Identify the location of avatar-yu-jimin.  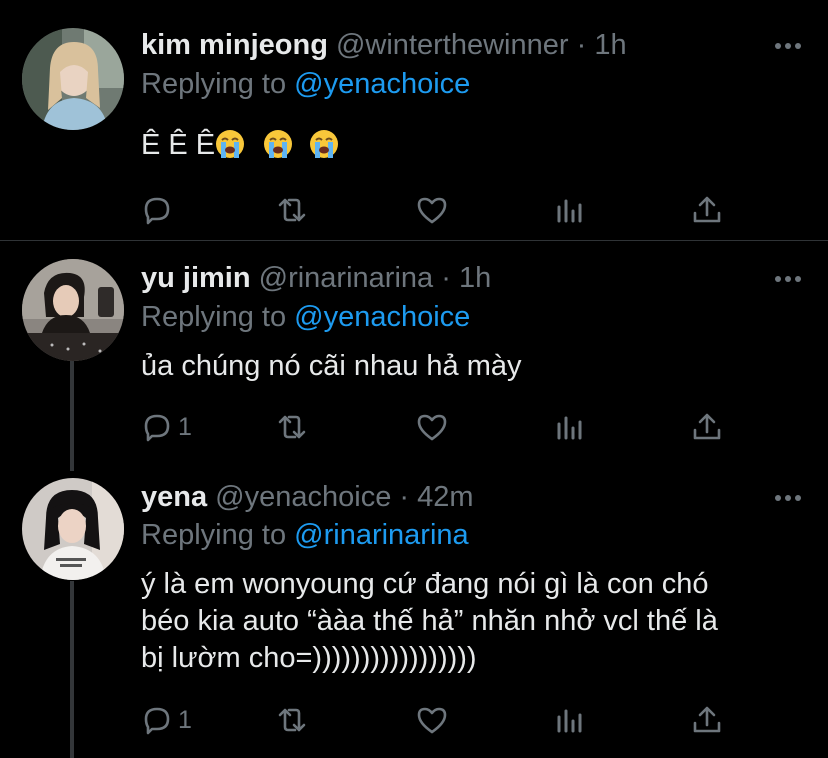
(73, 310).